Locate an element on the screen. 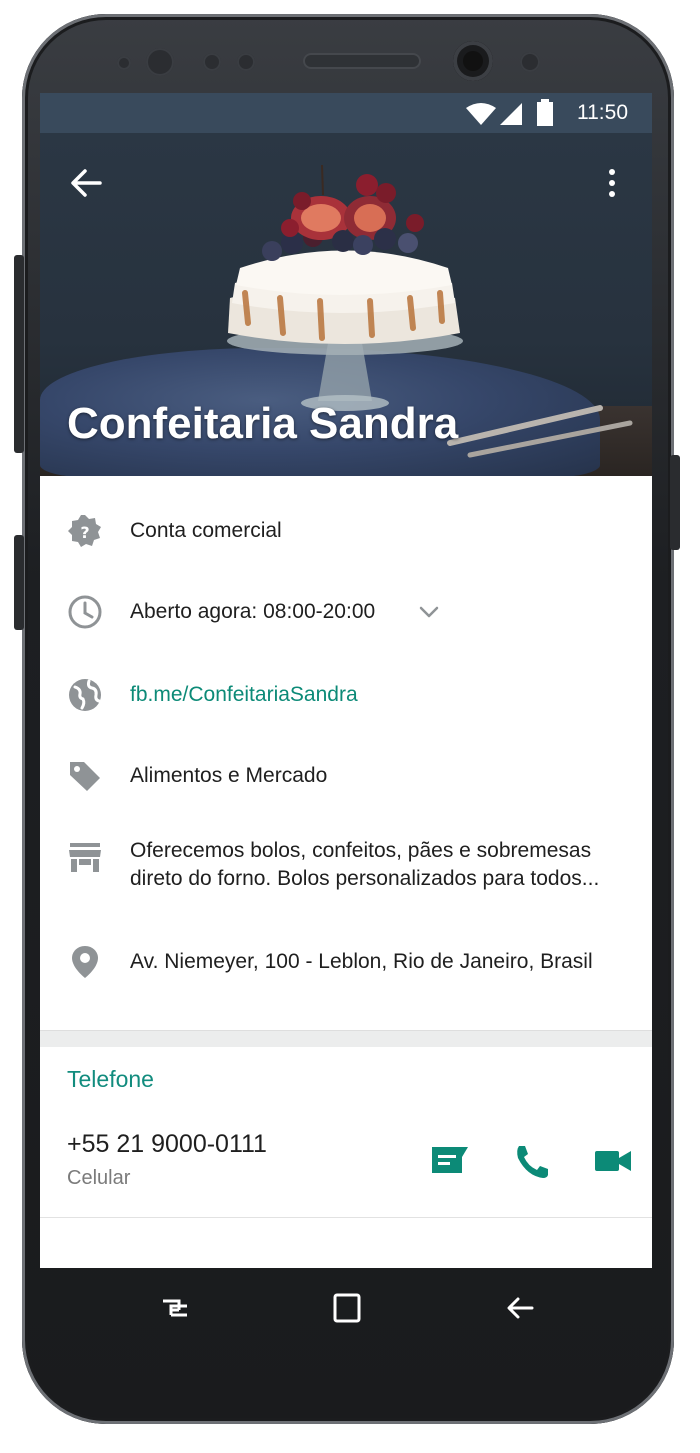 The image size is (700, 1453). signal-icon is located at coordinates (511, 114).